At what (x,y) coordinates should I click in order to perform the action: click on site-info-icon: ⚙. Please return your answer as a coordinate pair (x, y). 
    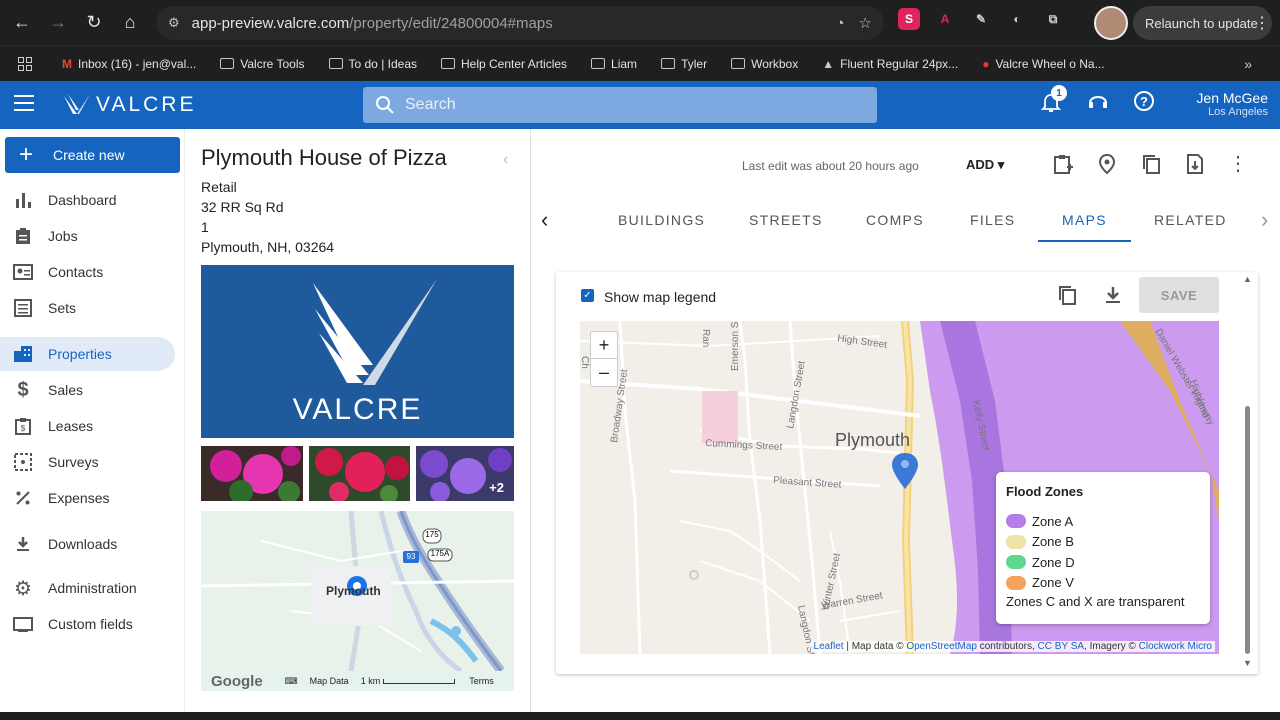
    Looking at the image, I should click on (174, 23).